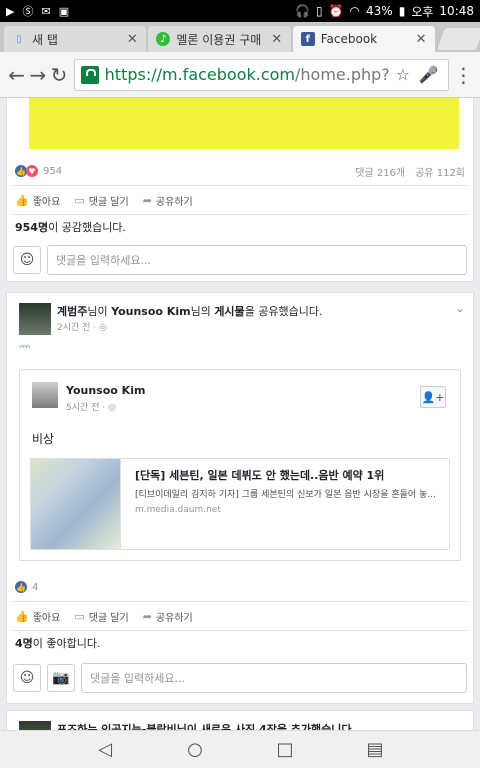  What do you see at coordinates (28, 11) in the screenshot?
I see `s-app-icon: Ⓢ` at bounding box center [28, 11].